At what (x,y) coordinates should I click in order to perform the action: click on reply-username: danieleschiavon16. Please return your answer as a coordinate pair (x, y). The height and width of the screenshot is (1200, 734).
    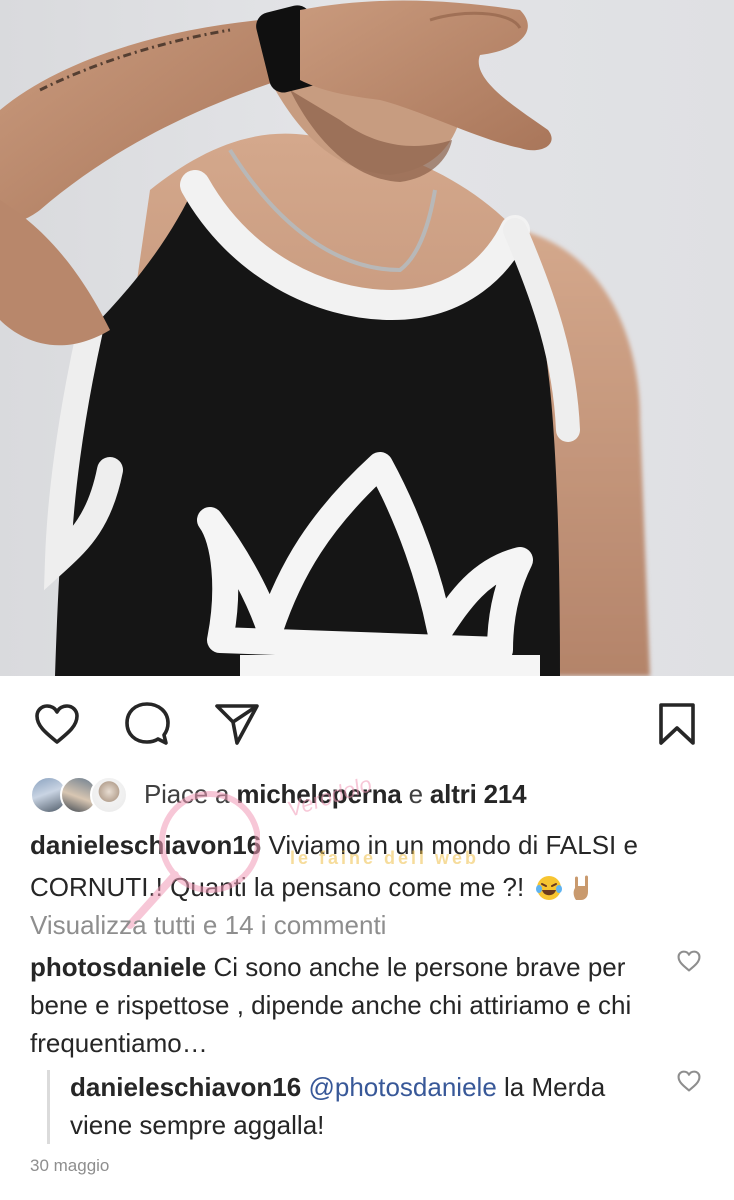
    Looking at the image, I should click on (185, 1087).